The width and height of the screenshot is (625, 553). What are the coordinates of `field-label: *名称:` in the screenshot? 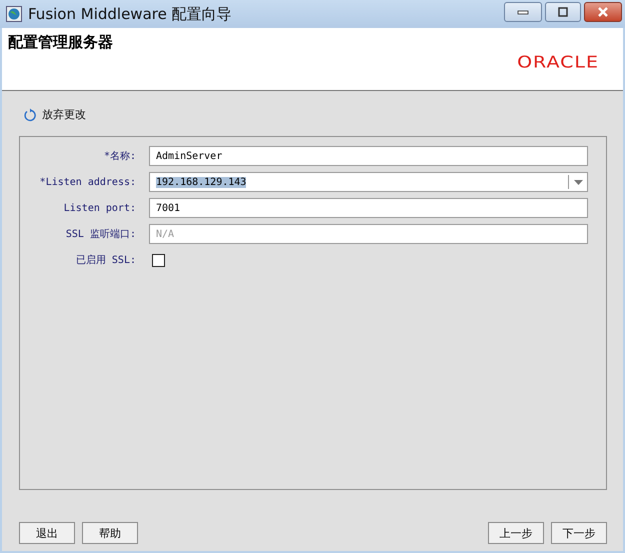 It's located at (119, 156).